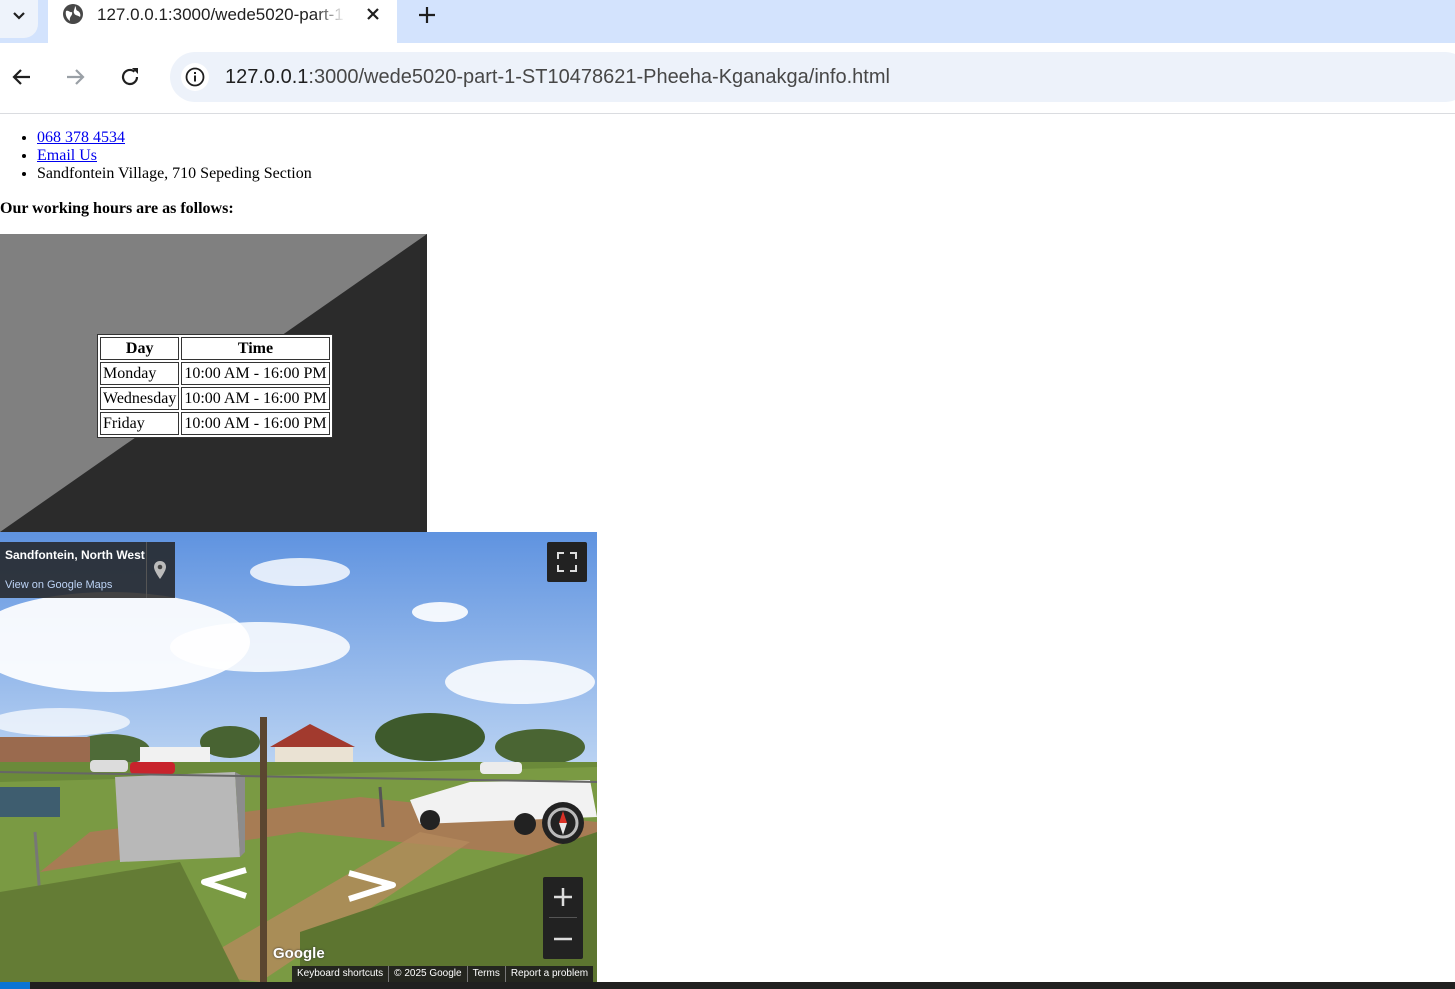  I want to click on zoom-out-icon, so click(563, 939).